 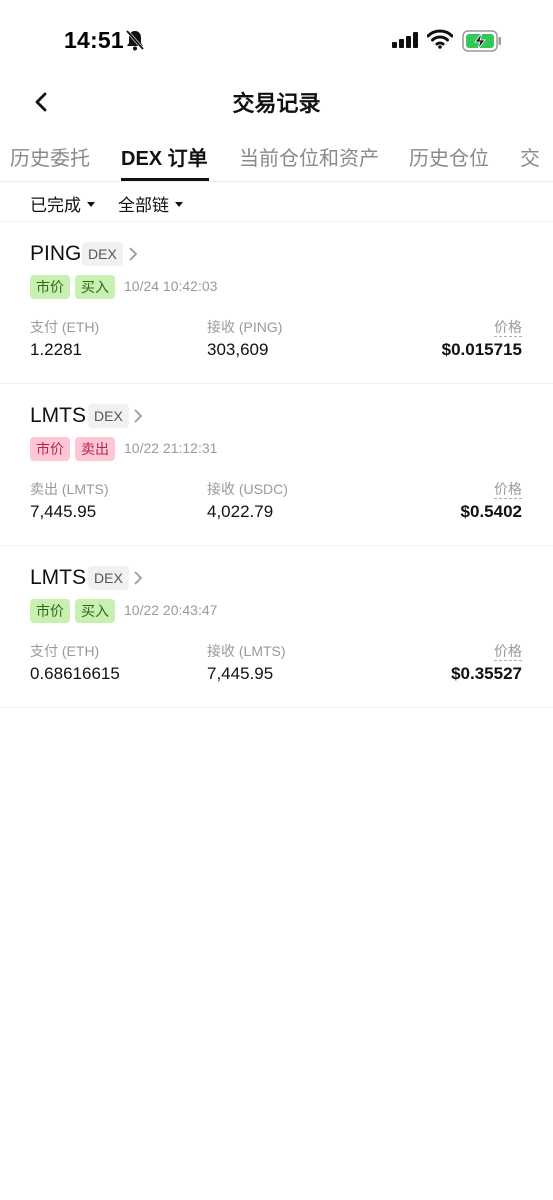 I want to click on page-title: 交易记录, so click(x=276, y=103).